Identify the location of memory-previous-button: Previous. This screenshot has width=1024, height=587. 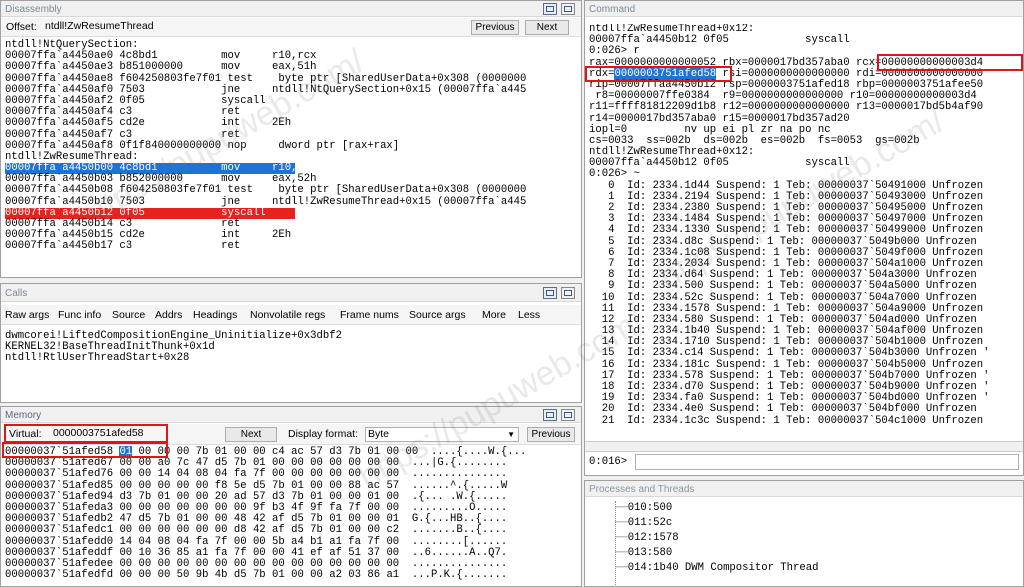
(551, 434).